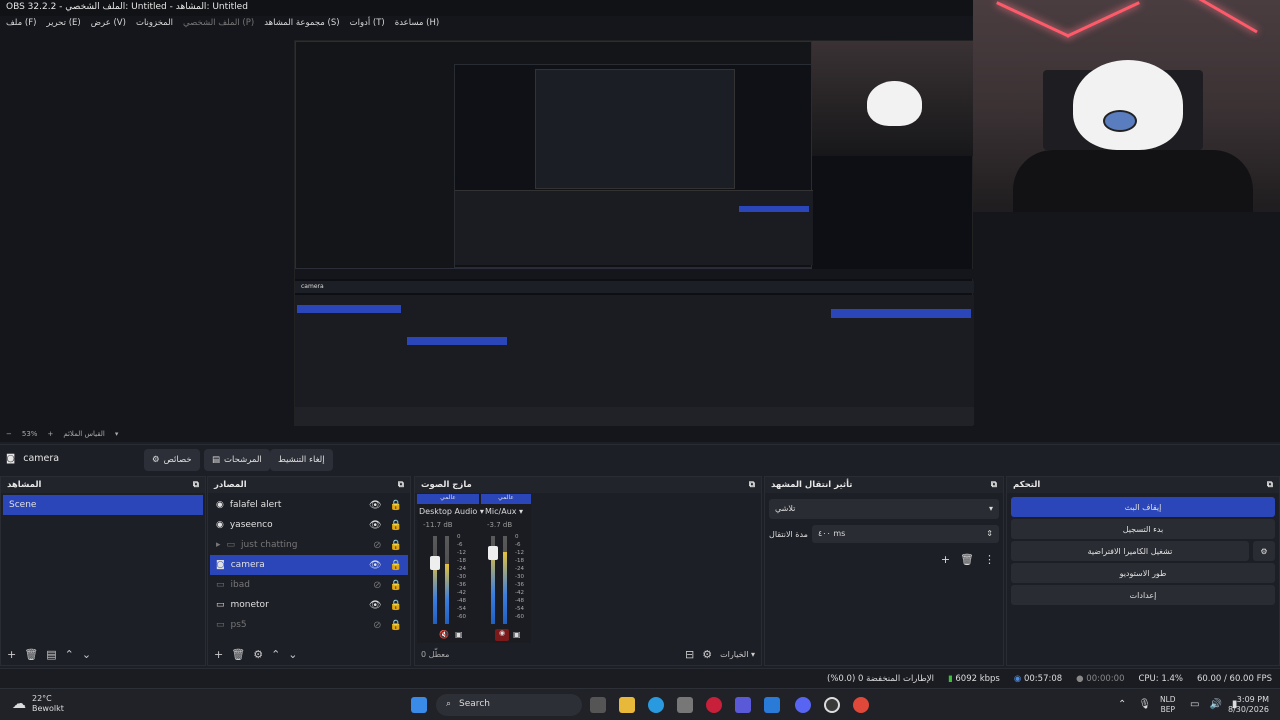 The height and width of the screenshot is (720, 1280). What do you see at coordinates (884, 509) in the screenshot?
I see `transition-select: تلاشي ▾` at bounding box center [884, 509].